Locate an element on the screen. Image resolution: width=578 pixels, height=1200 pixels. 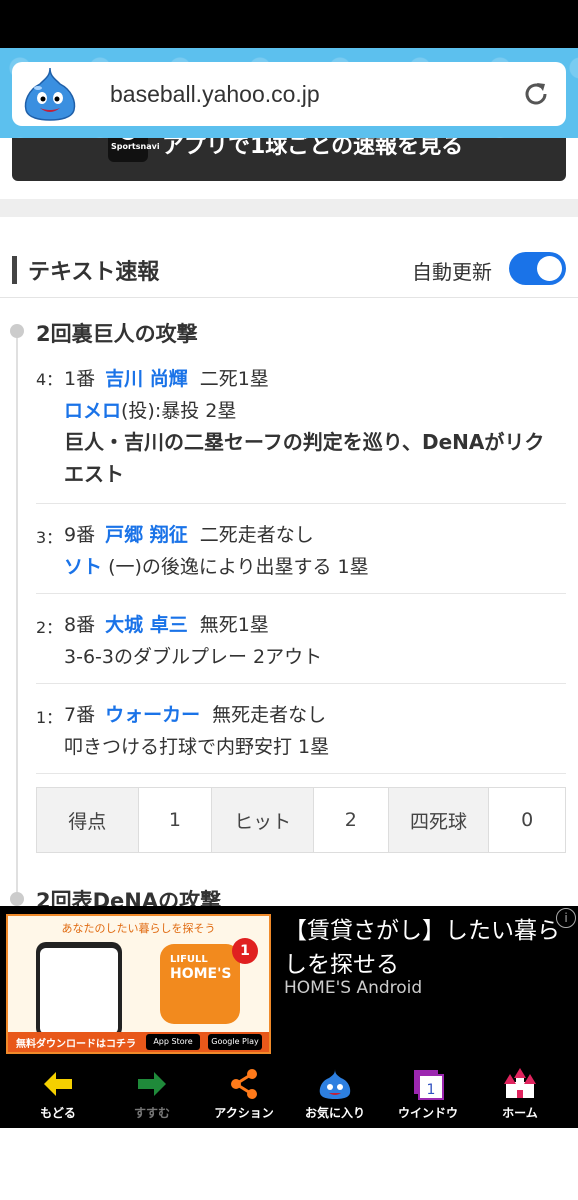
notification-badge: 1 is located at coordinates (245, 951).